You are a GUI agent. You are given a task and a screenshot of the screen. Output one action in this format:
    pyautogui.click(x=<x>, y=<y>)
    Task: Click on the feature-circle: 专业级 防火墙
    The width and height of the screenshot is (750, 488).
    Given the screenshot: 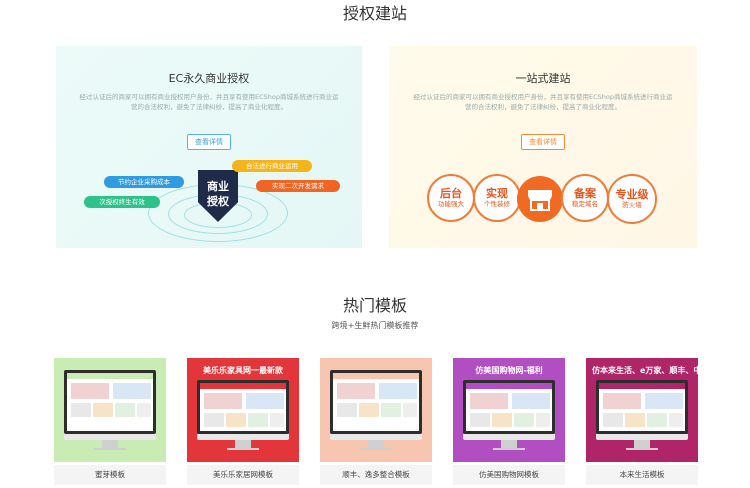 What is the action you would take?
    pyautogui.click(x=632, y=199)
    